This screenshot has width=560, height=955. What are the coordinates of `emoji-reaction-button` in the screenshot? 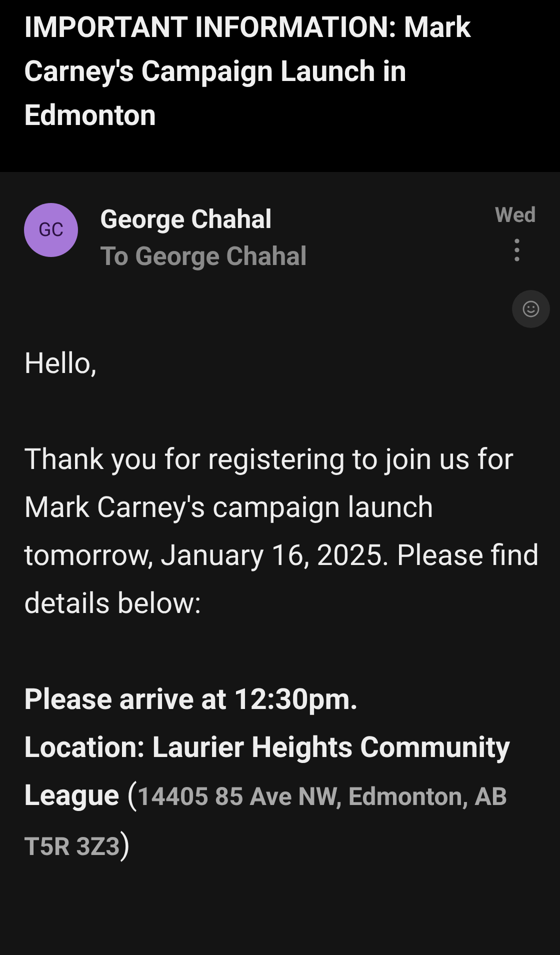 It's located at (531, 309).